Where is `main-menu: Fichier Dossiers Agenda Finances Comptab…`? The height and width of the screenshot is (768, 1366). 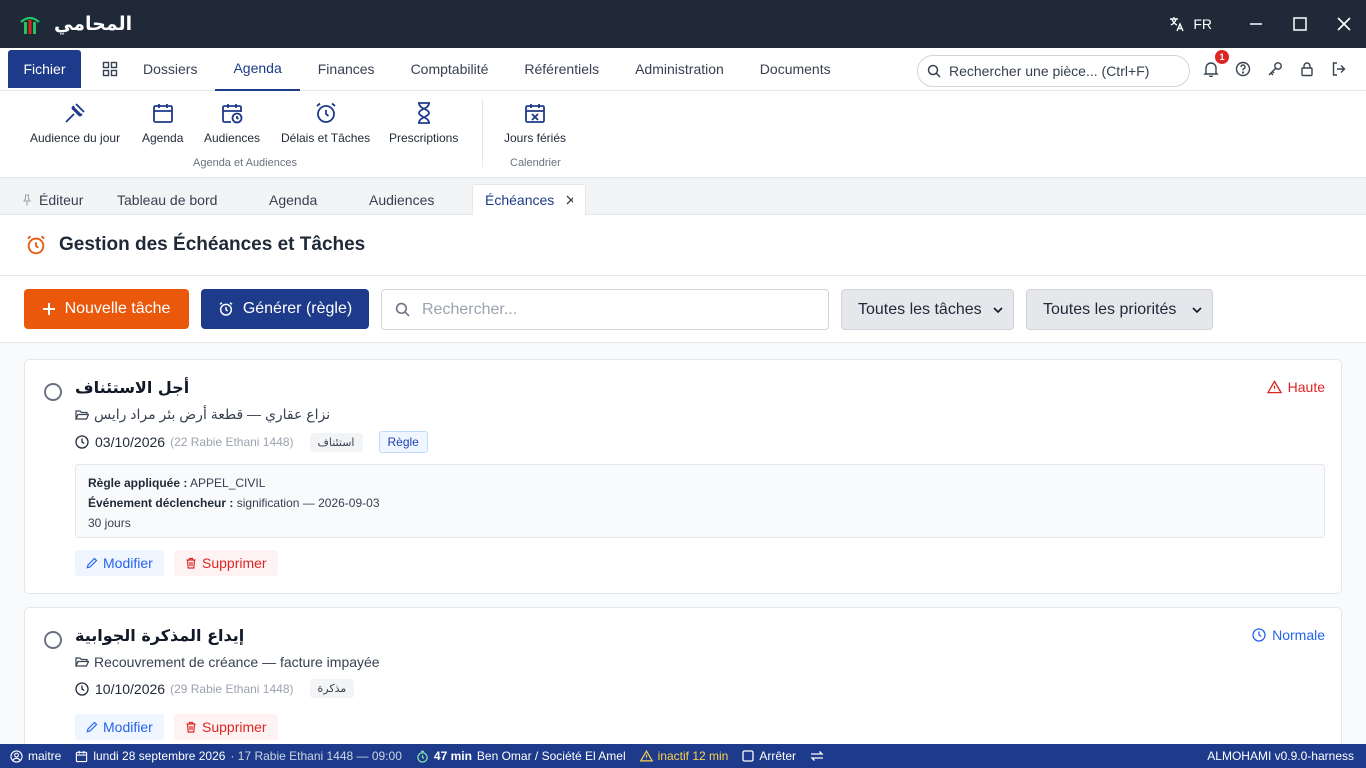 main-menu: Fichier Dossiers Agenda Finances Comptab… is located at coordinates (683, 69).